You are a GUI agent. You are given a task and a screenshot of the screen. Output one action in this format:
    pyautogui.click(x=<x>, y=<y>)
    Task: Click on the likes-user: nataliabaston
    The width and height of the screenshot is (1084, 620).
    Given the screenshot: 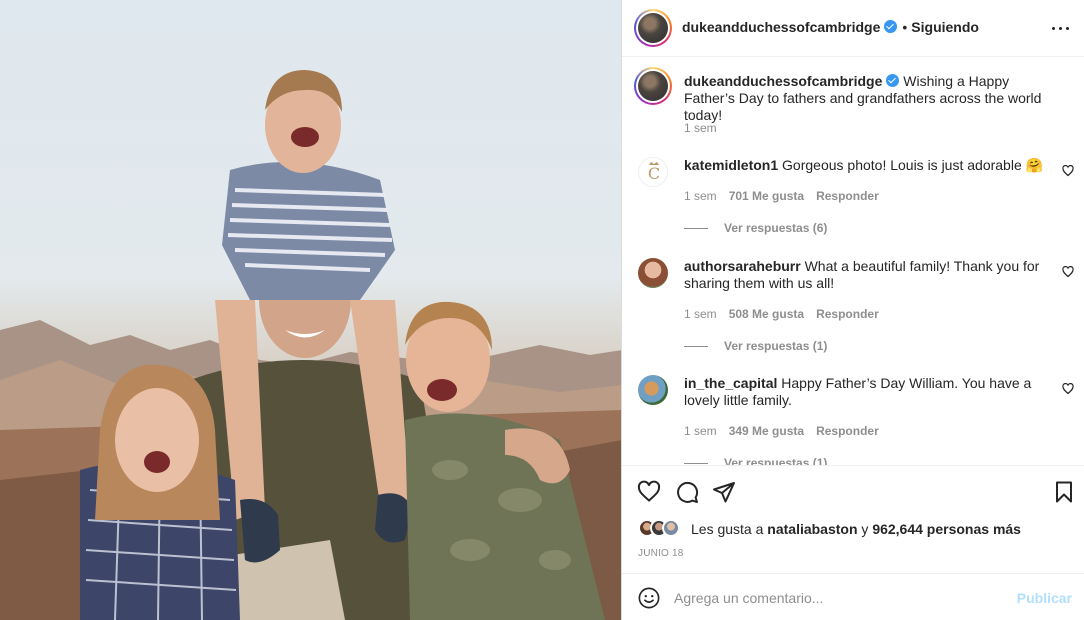 What is the action you would take?
    pyautogui.click(x=812, y=529)
    